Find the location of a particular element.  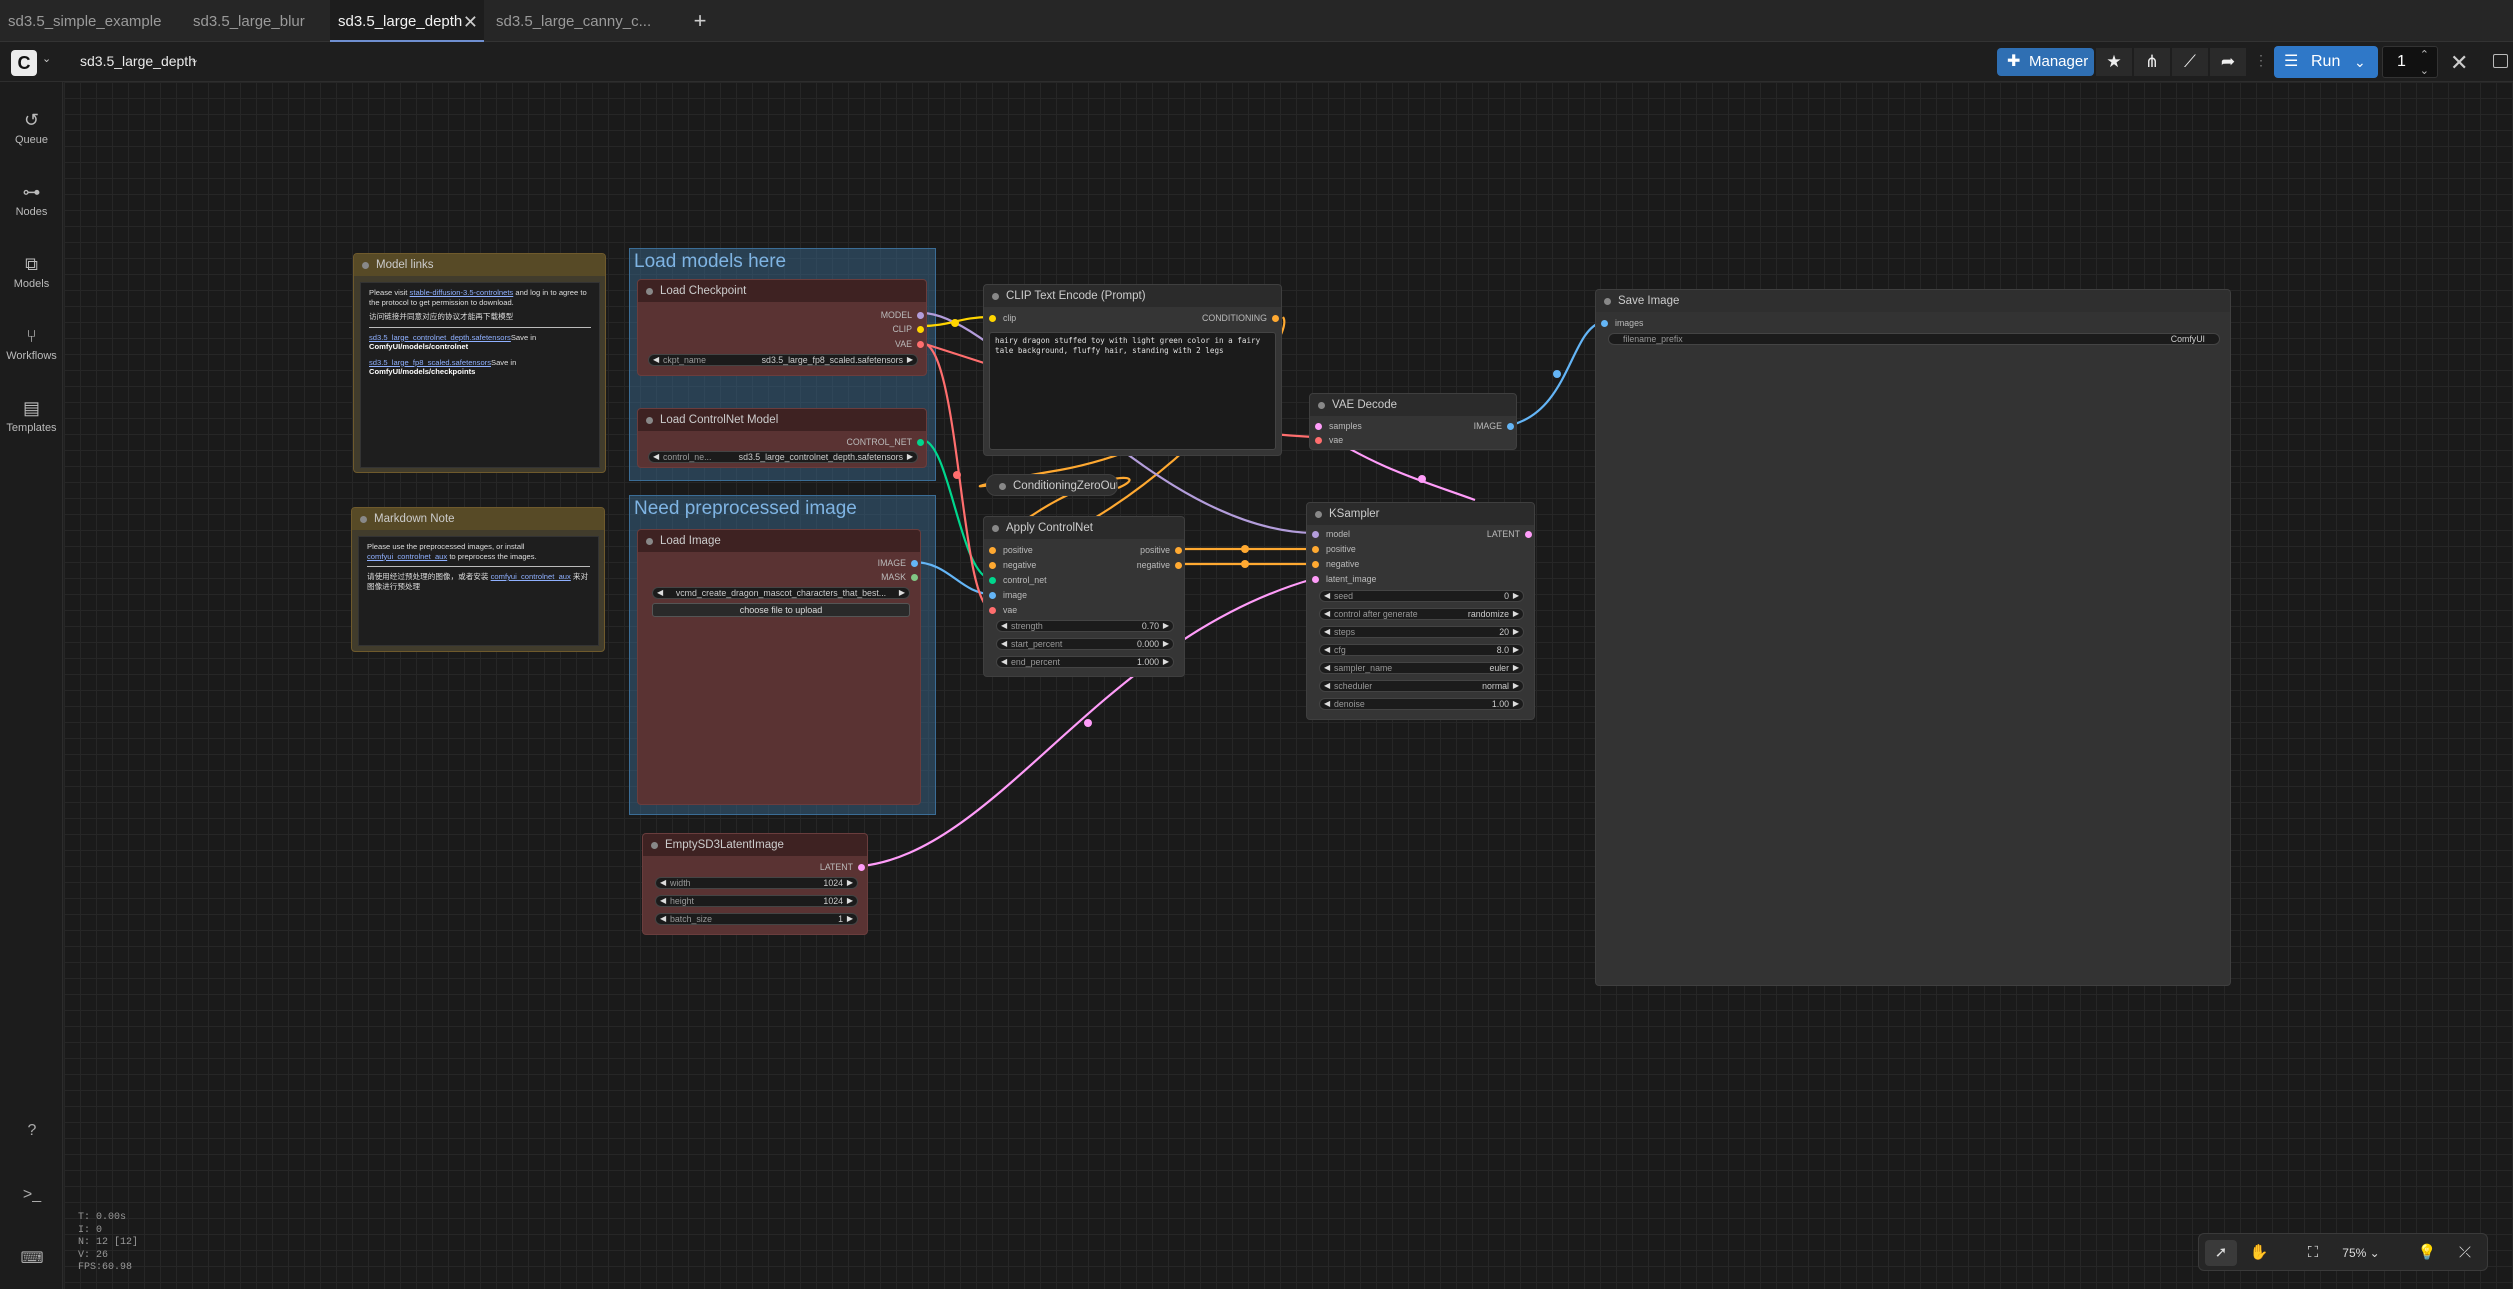

terminal-icon: >_ is located at coordinates (32, 1195).